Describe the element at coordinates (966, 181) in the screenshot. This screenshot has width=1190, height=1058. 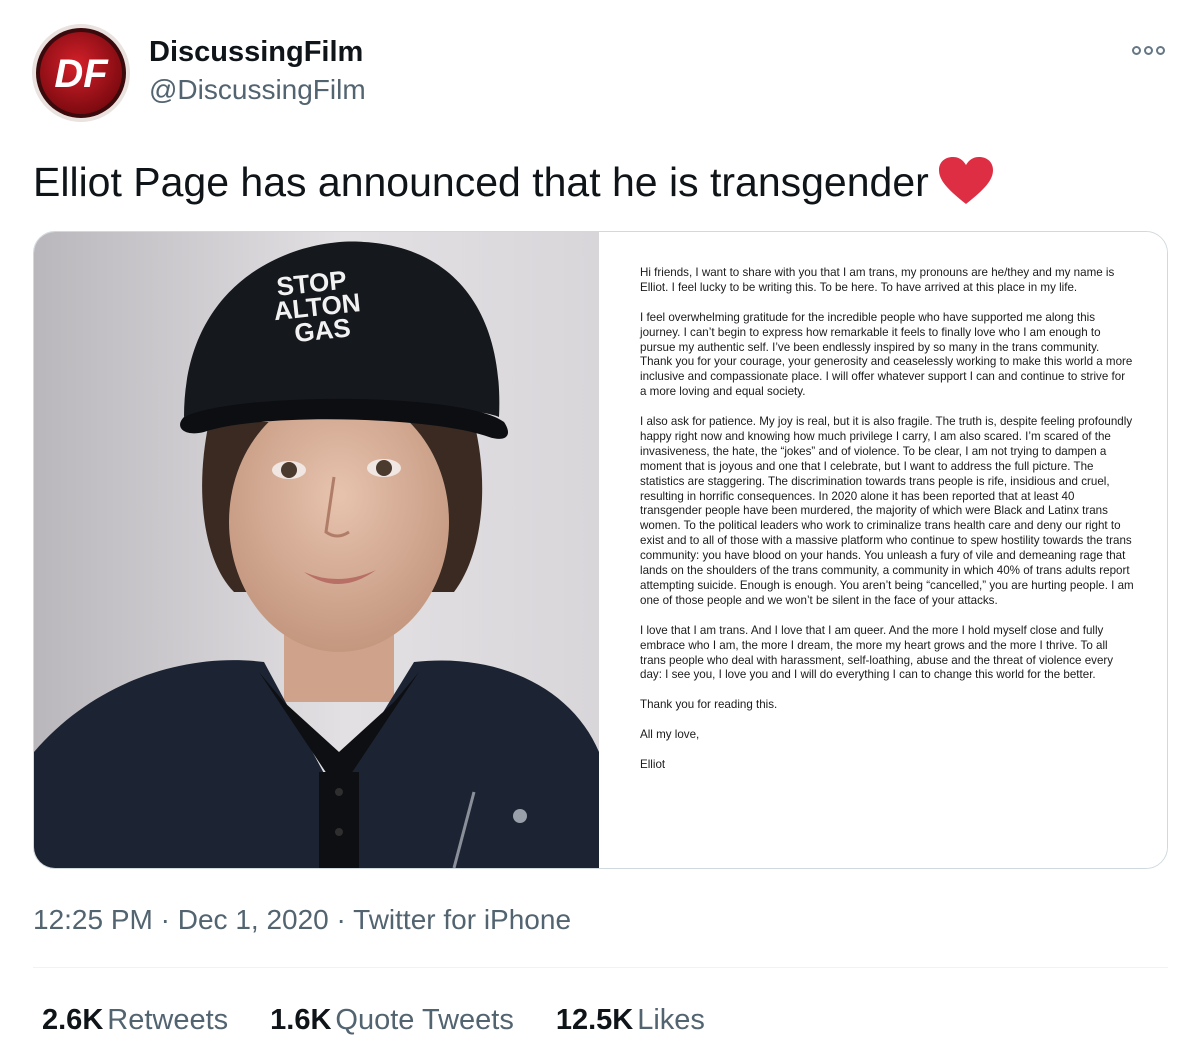
I see `heart-icon` at that location.